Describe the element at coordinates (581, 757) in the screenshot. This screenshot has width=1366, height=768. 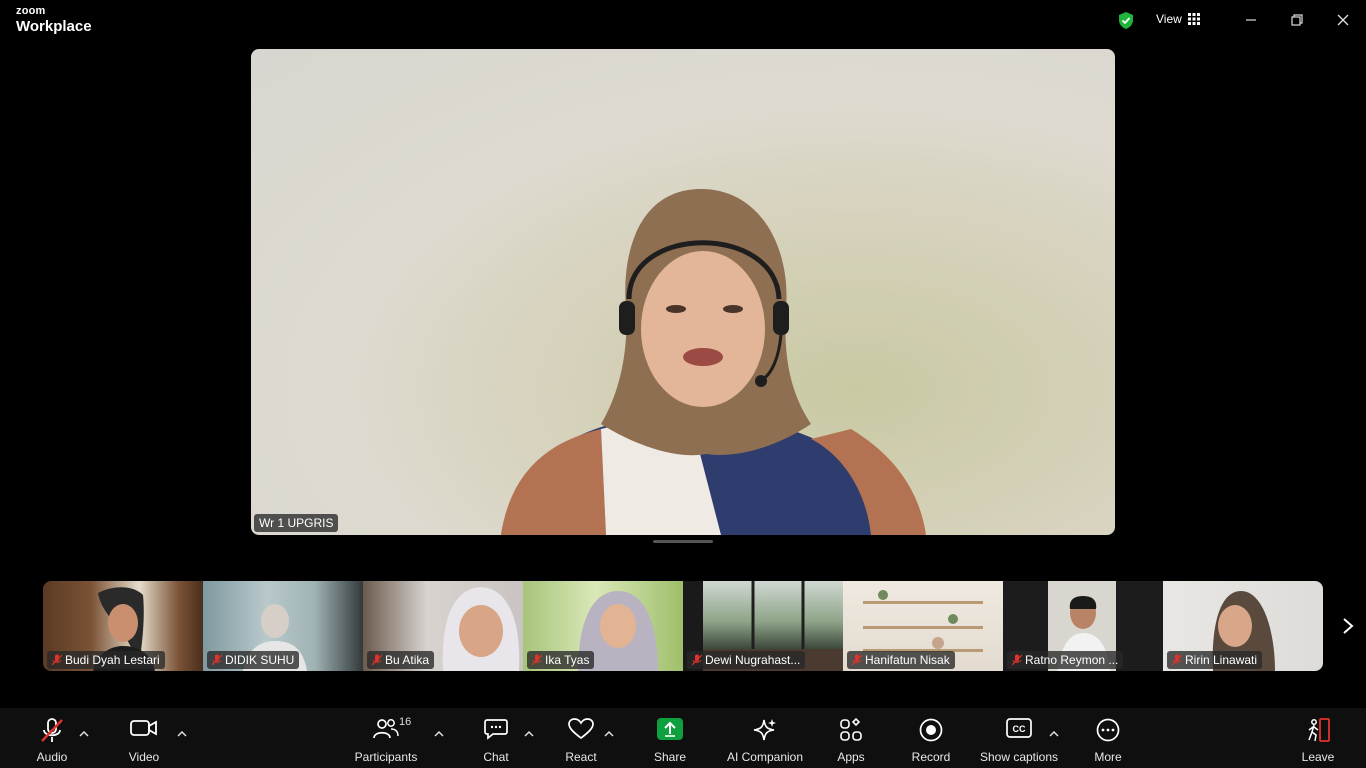
I see `react-label: React` at that location.